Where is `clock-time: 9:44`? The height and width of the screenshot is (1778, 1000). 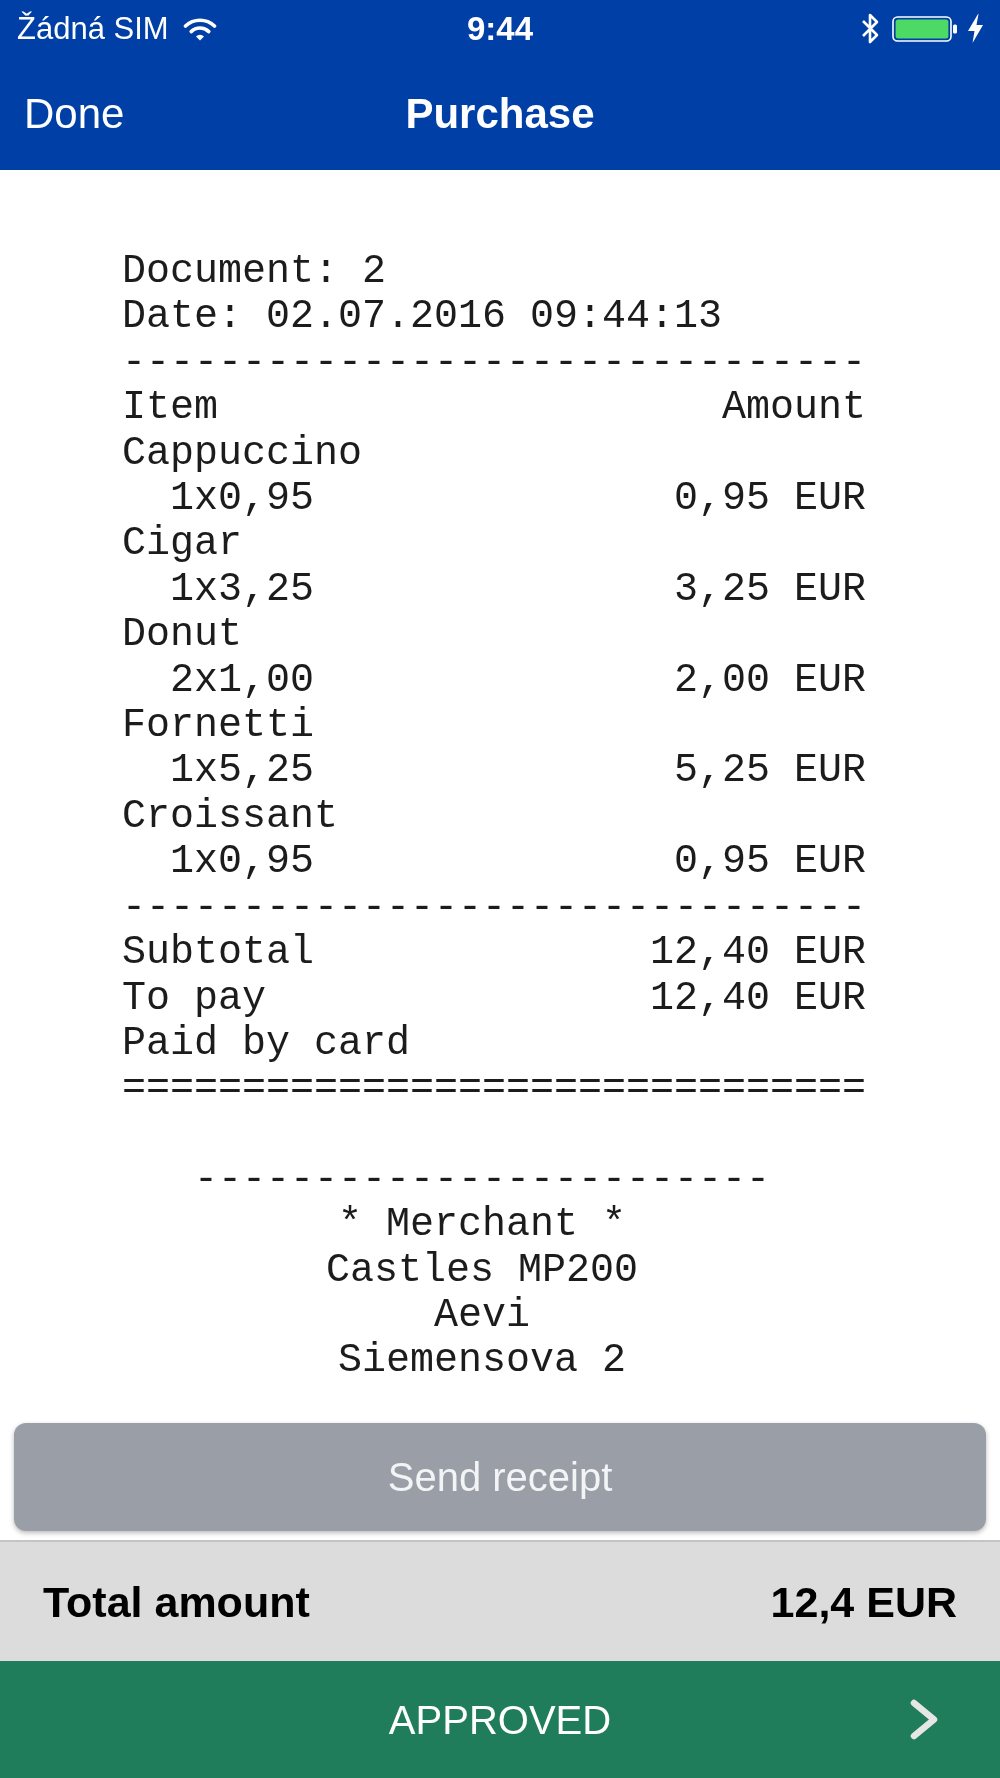 clock-time: 9:44 is located at coordinates (500, 28).